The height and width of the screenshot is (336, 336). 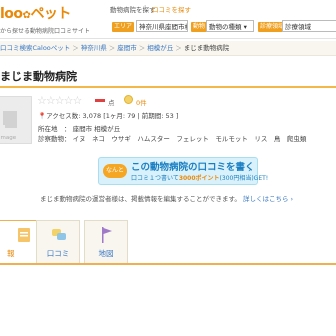 I want to click on access-count: 📍アクセス数: 3,078 [1ヶ月: 79 | 前期間: 53 ], so click(x=108, y=115).